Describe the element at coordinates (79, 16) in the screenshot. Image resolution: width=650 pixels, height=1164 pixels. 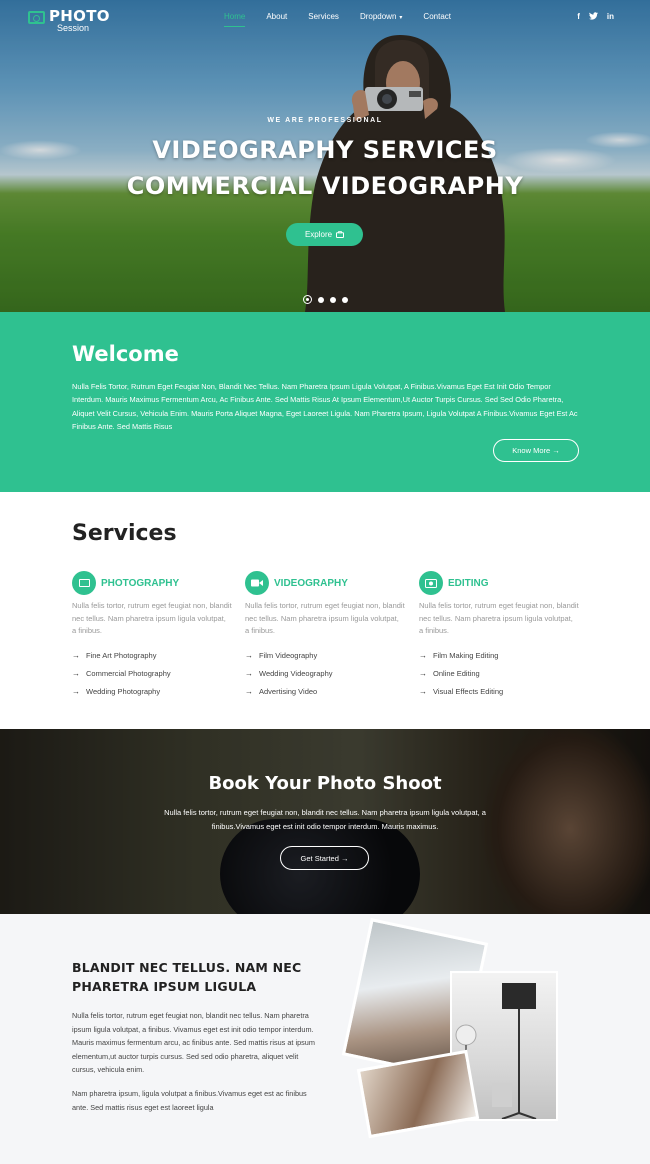
I see `brand-name: PHOTO` at that location.